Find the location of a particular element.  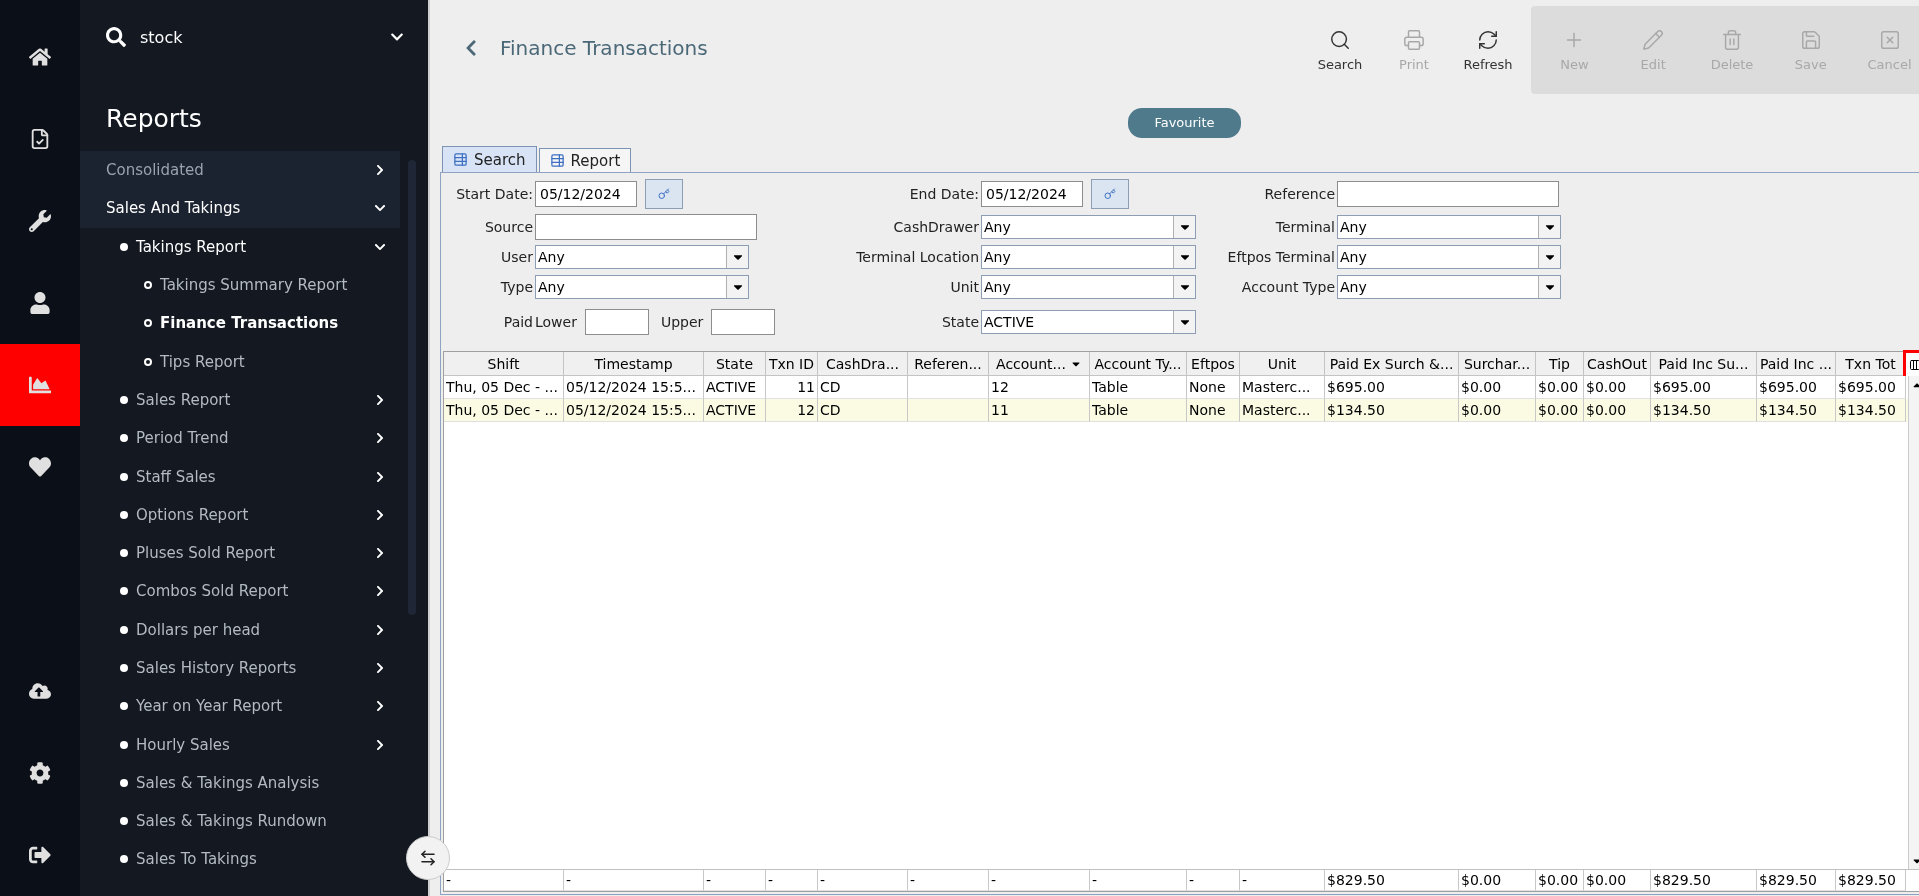

logout-icon is located at coordinates (40, 855).